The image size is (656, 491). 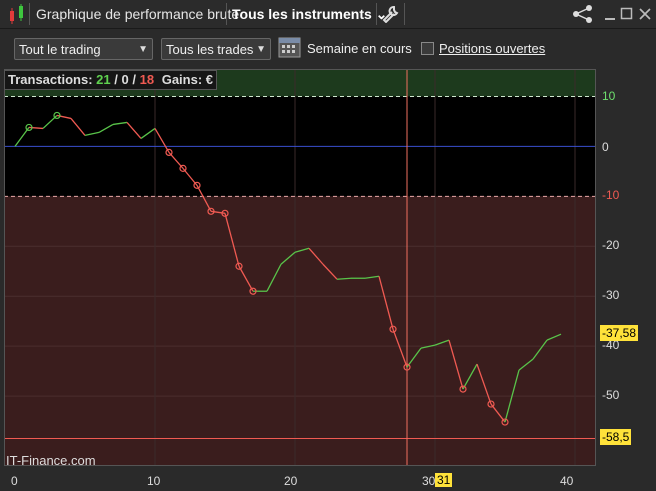 I want to click on positions-label: Positions ouvertes, so click(x=492, y=48).